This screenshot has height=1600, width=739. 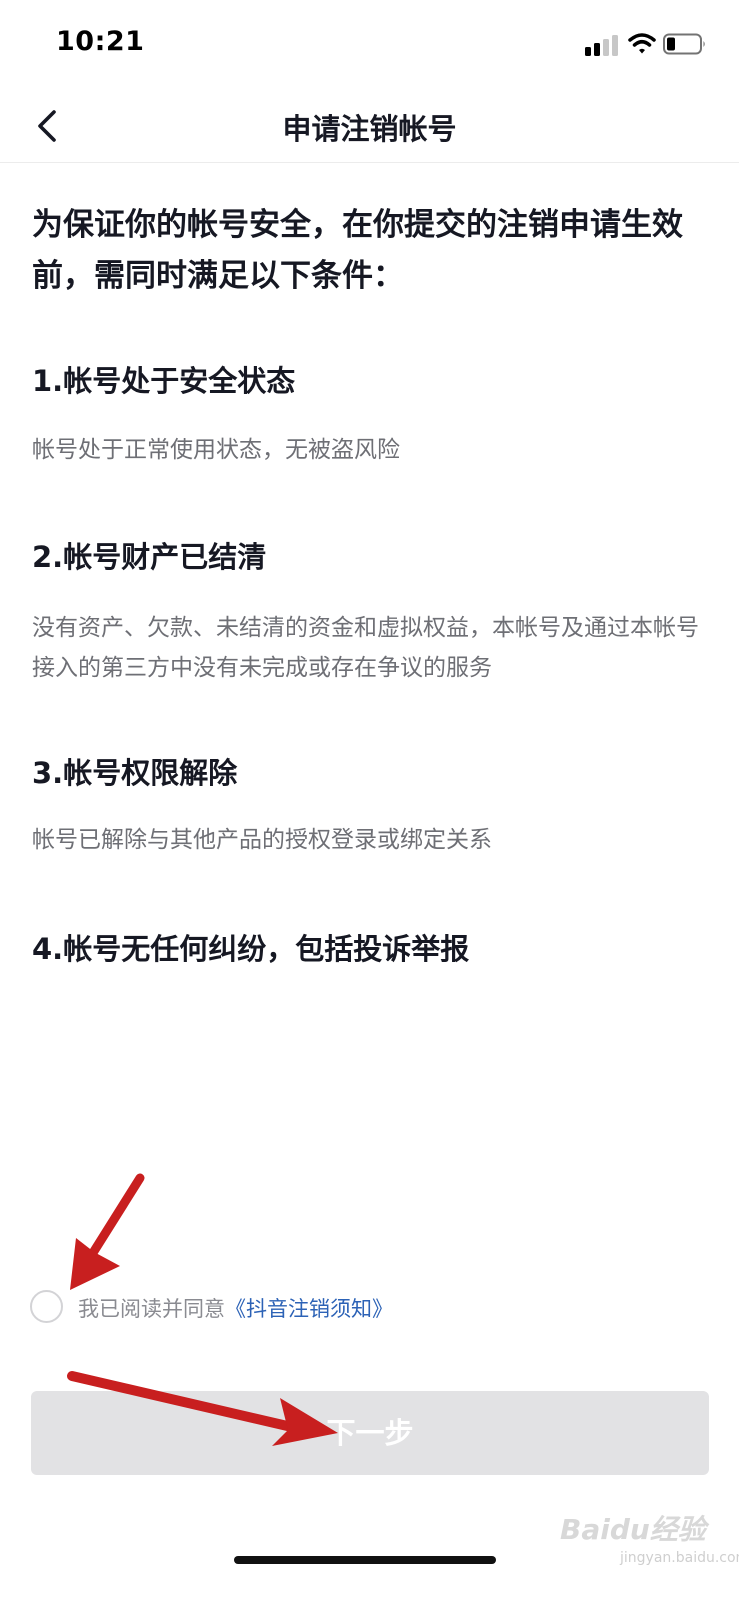 I want to click on nav-bar: 申请注销帐号, so click(x=369, y=125).